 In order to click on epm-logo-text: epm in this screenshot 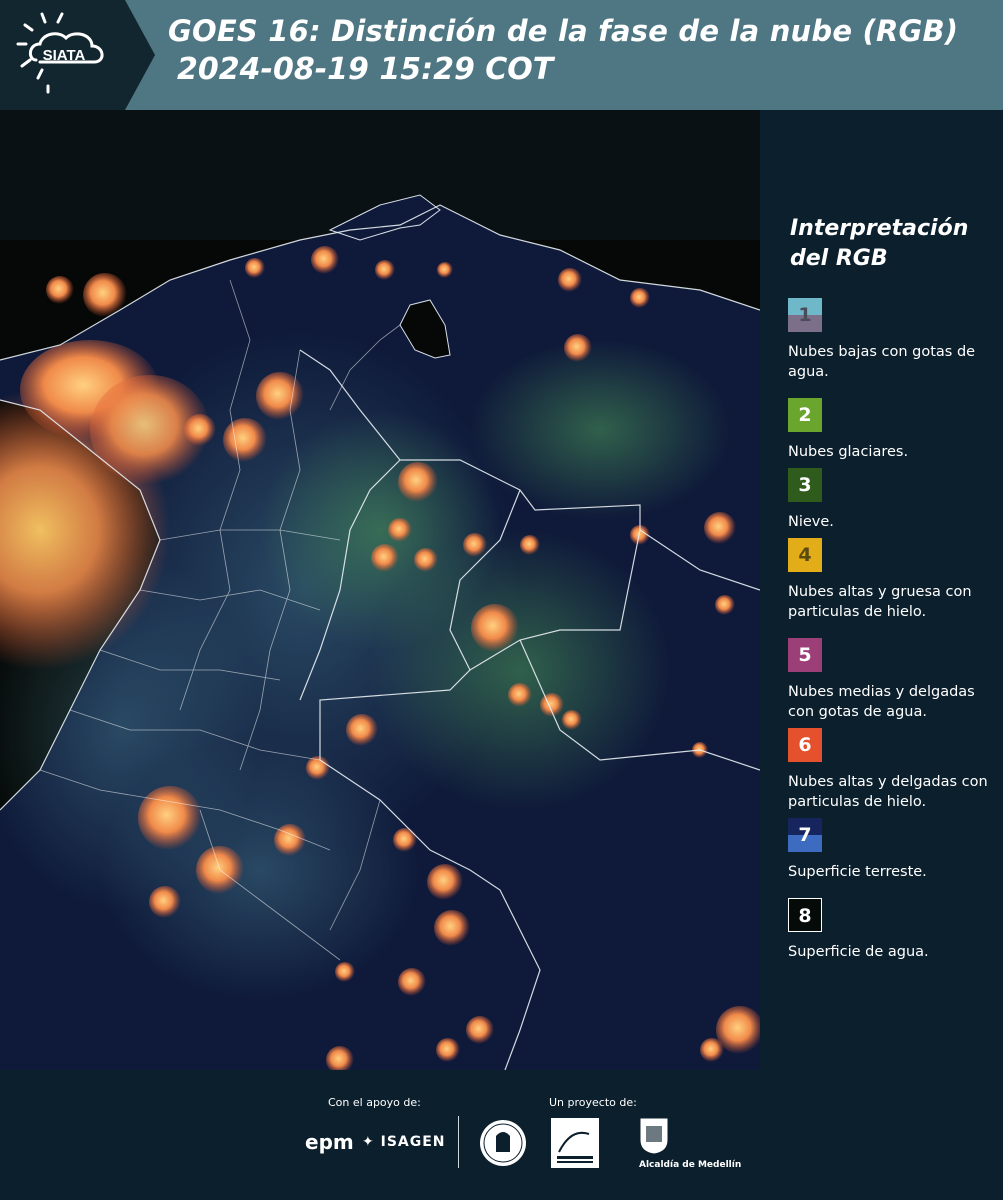, I will do `click(329, 1142)`.